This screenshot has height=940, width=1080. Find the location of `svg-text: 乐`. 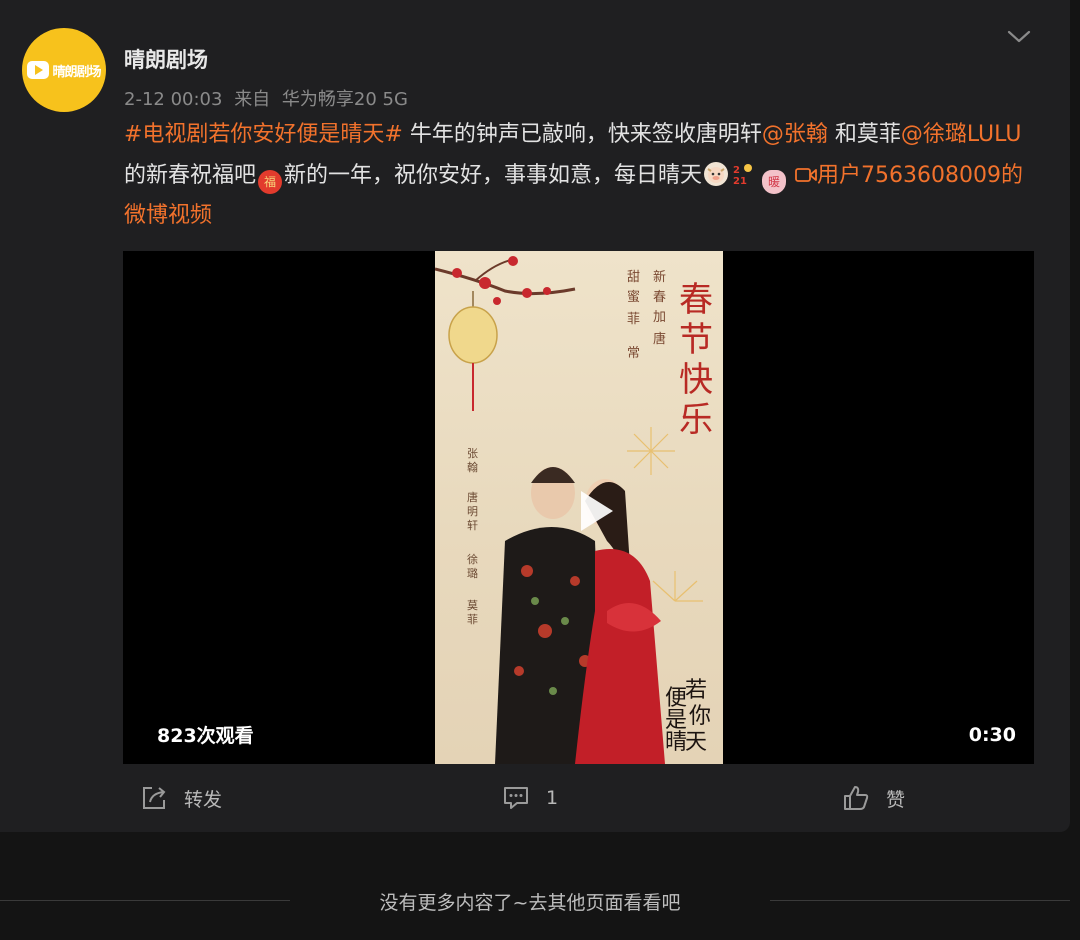

svg-text: 乐 is located at coordinates (696, 420).